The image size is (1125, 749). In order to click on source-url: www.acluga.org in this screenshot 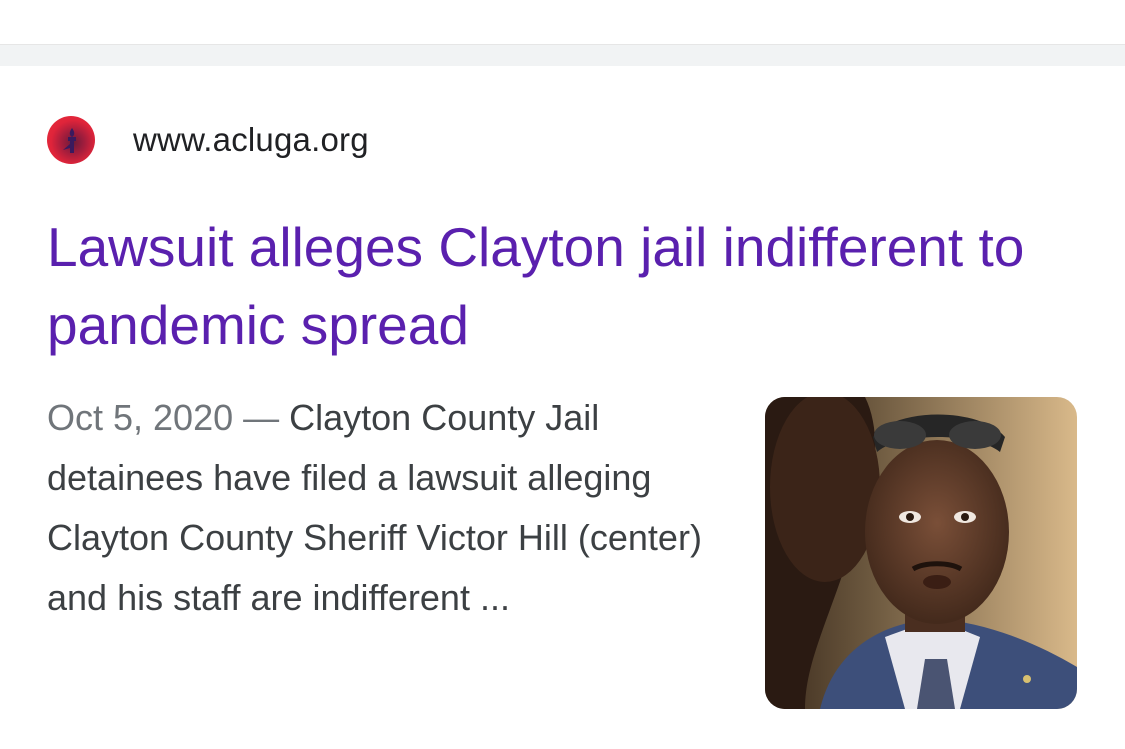, I will do `click(251, 140)`.